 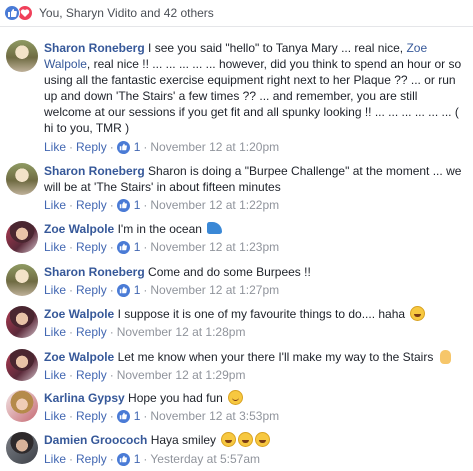 What do you see at coordinates (126, 13) in the screenshot?
I see `reactions-summary: You, Sharyn Vidito and 42 others` at bounding box center [126, 13].